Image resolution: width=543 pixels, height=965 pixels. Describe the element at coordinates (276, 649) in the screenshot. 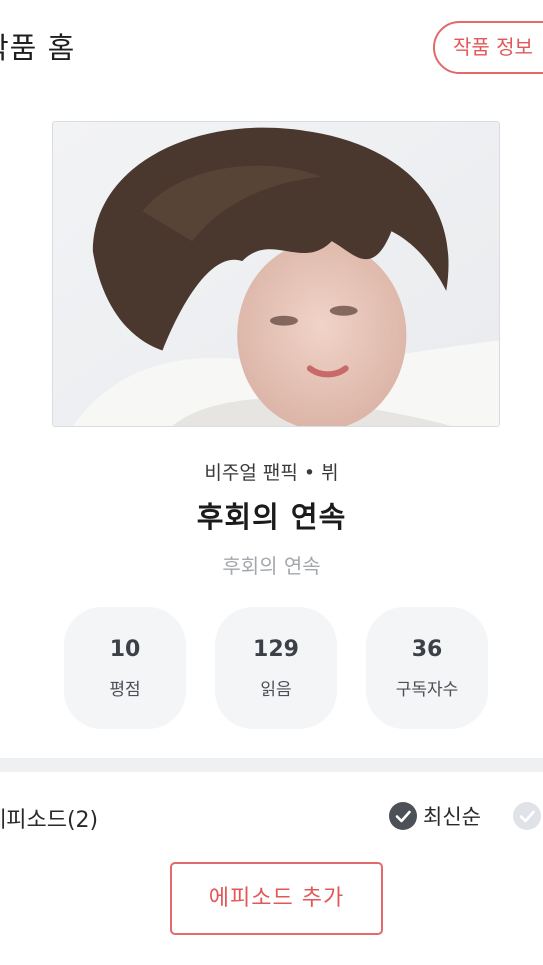

I see `stat-value: 129` at that location.